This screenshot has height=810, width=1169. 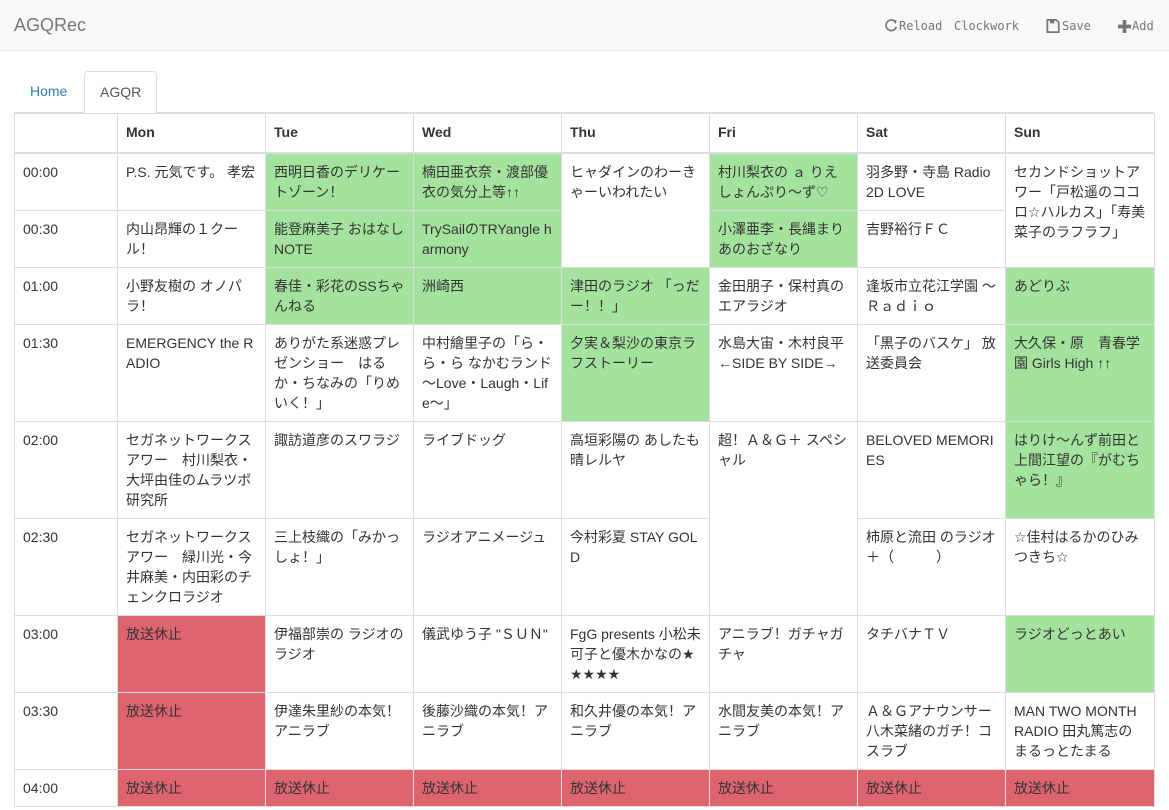 What do you see at coordinates (66, 469) in the screenshot?
I see `time-label: 02:00` at bounding box center [66, 469].